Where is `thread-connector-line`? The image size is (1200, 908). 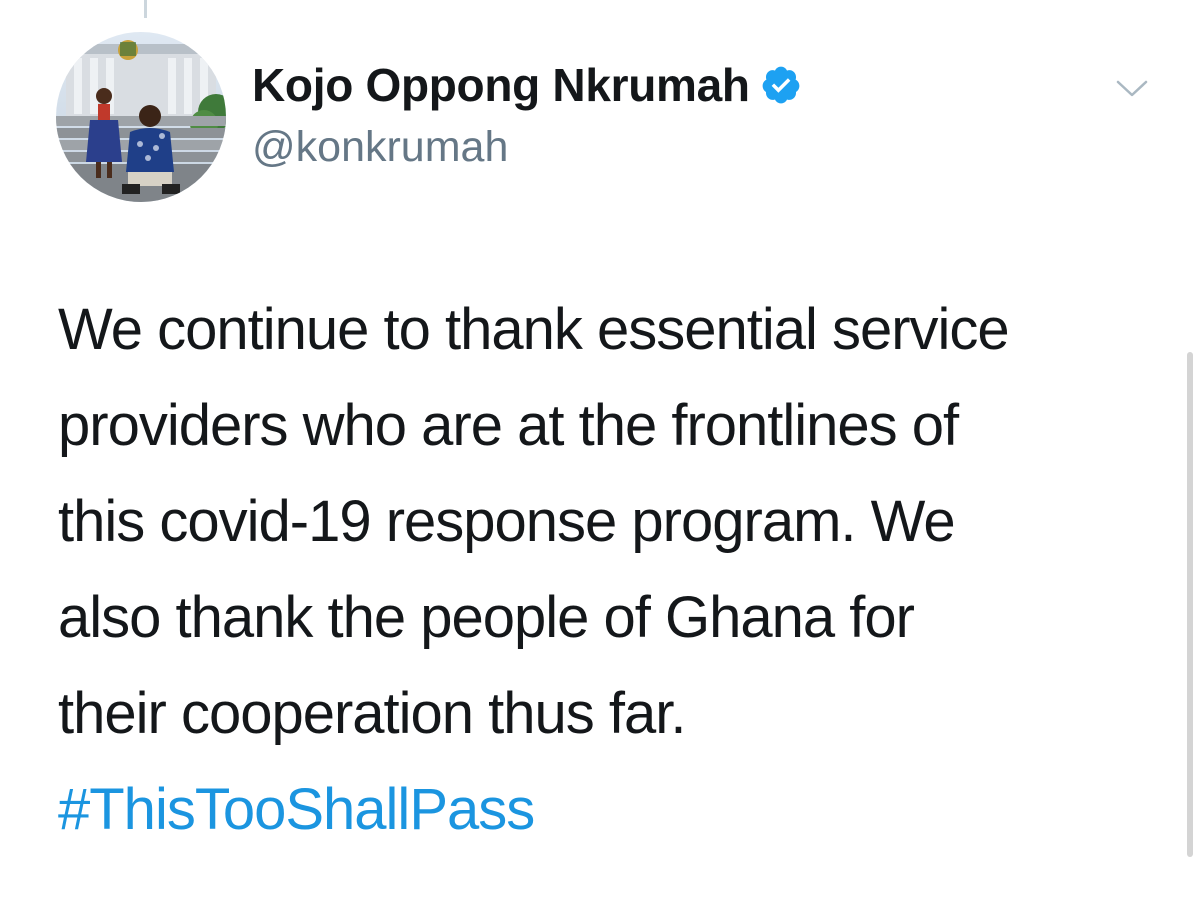 thread-connector-line is located at coordinates (145, 9).